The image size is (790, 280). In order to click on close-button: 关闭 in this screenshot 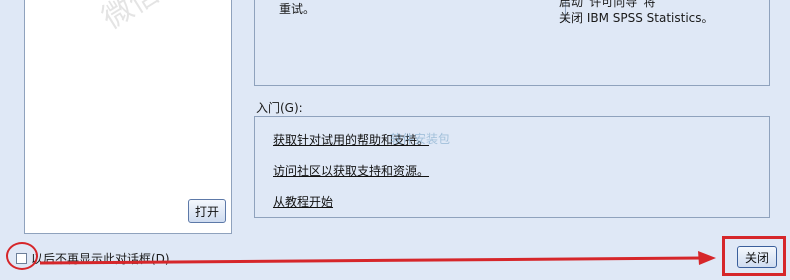, I will do `click(757, 257)`.